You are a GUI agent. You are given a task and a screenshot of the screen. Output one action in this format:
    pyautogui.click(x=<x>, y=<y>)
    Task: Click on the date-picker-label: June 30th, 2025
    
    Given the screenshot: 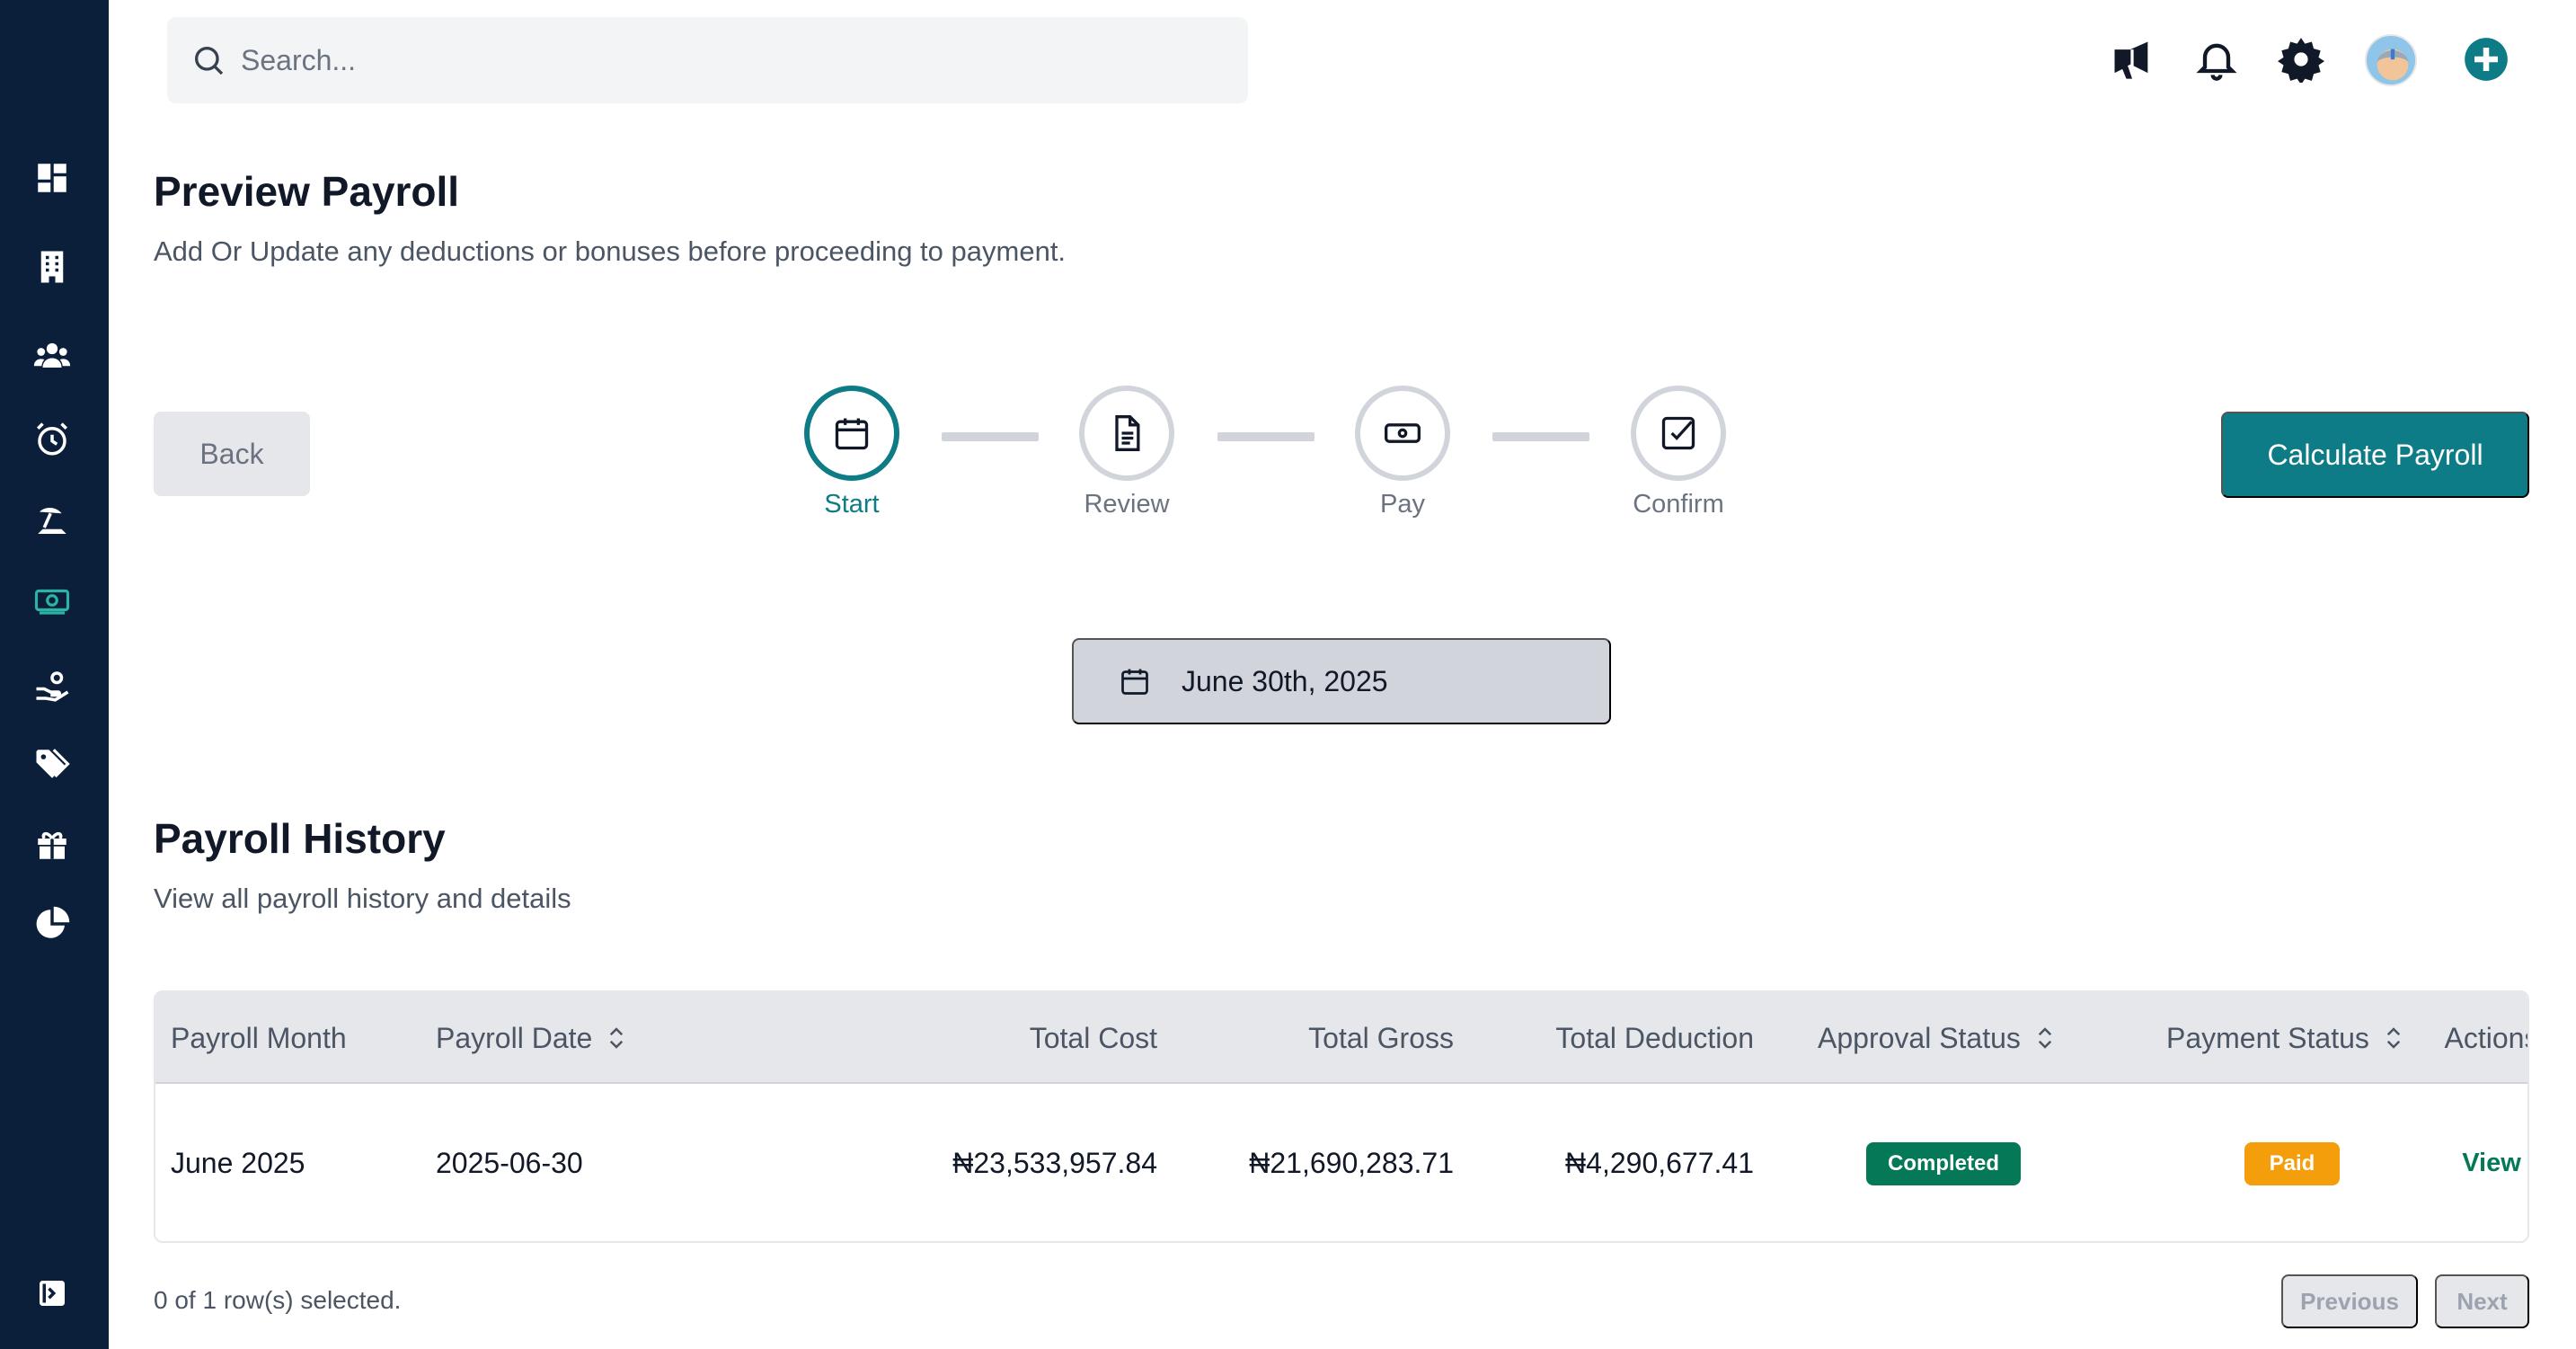 What is the action you would take?
    pyautogui.click(x=1285, y=681)
    